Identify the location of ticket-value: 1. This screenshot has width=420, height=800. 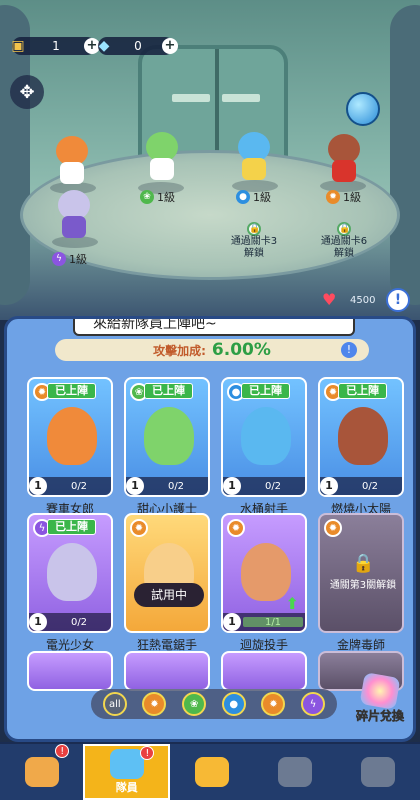
(56, 46).